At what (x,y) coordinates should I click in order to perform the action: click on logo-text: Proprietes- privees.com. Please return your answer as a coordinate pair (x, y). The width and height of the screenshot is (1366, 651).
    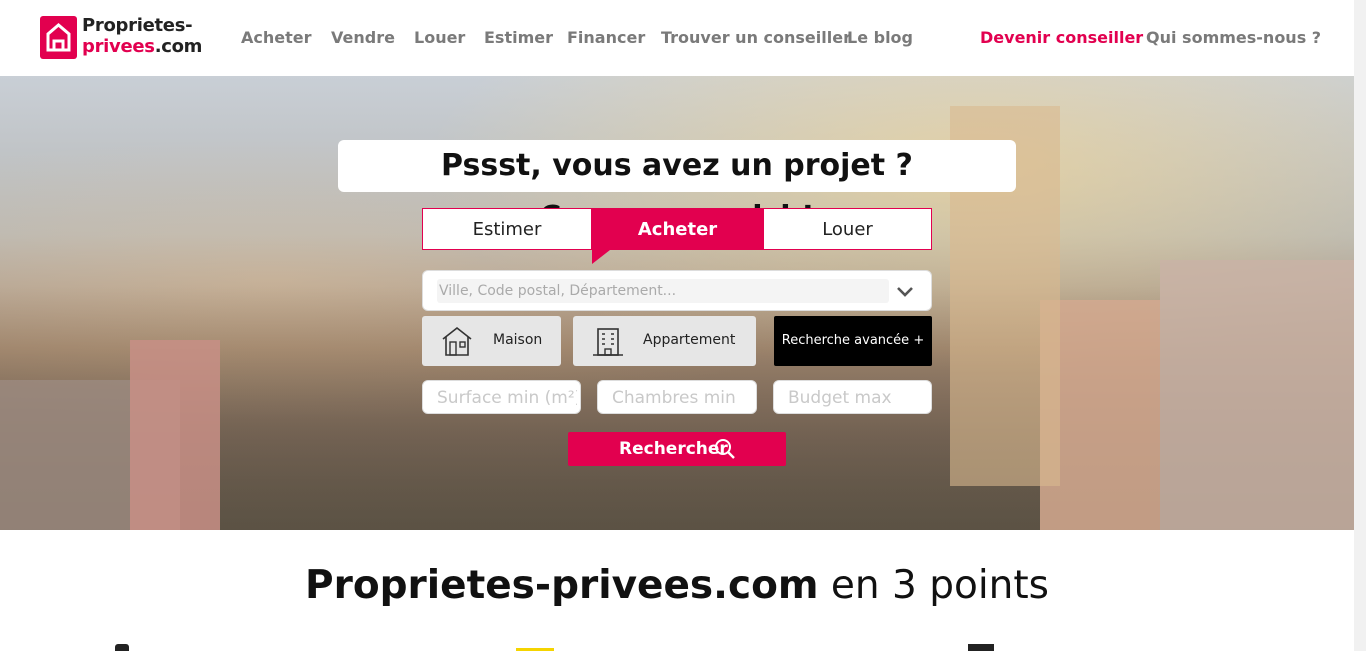
    Looking at the image, I should click on (142, 36).